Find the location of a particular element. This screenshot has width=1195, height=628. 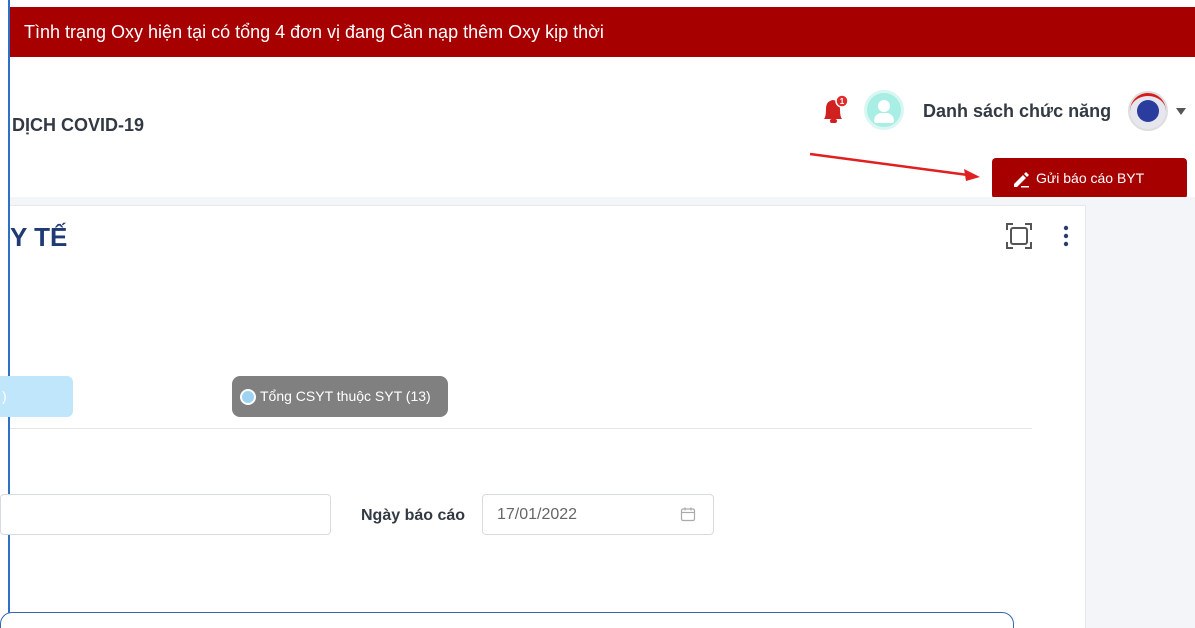

top-frame-line is located at coordinates (597, 3).